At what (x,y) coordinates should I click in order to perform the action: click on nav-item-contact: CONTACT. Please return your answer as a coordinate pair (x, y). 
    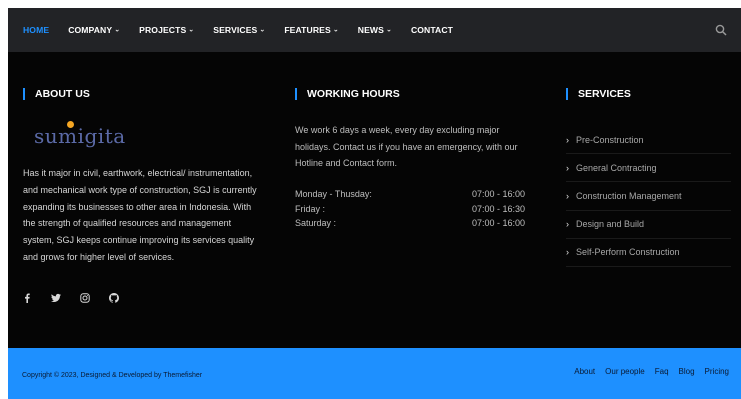
    Looking at the image, I should click on (432, 30).